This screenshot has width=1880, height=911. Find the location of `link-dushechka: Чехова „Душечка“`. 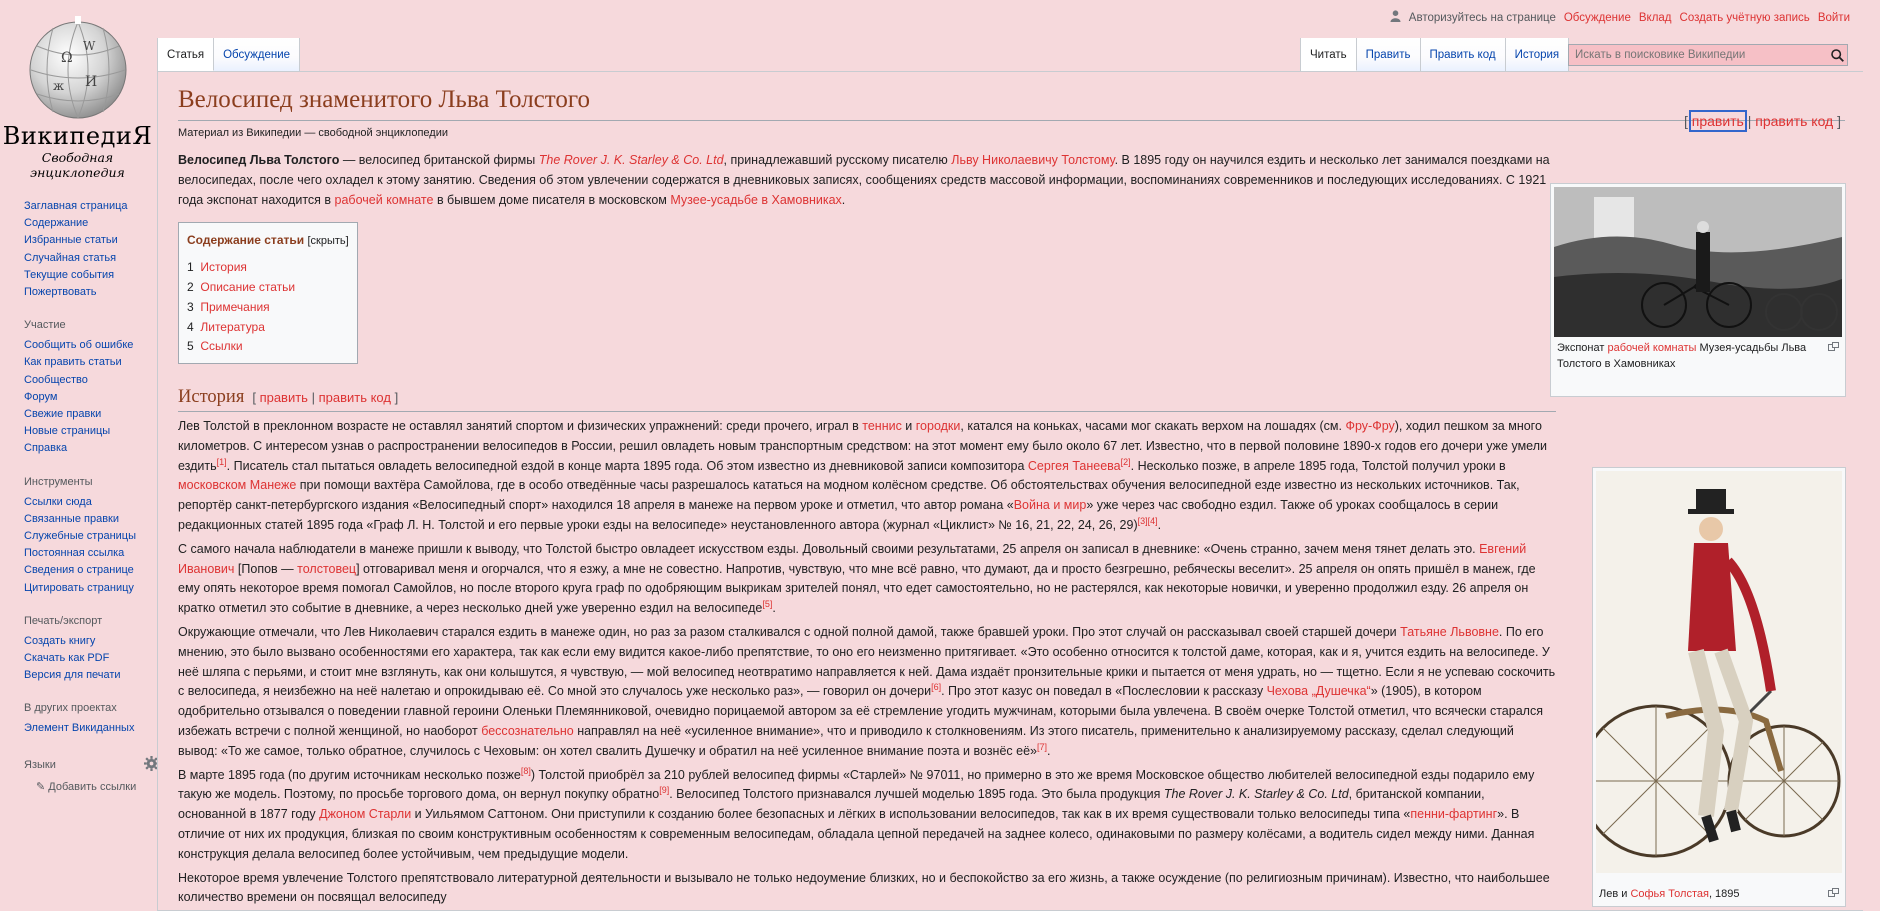

link-dushechka: Чехова „Душечка“ is located at coordinates (1319, 691).